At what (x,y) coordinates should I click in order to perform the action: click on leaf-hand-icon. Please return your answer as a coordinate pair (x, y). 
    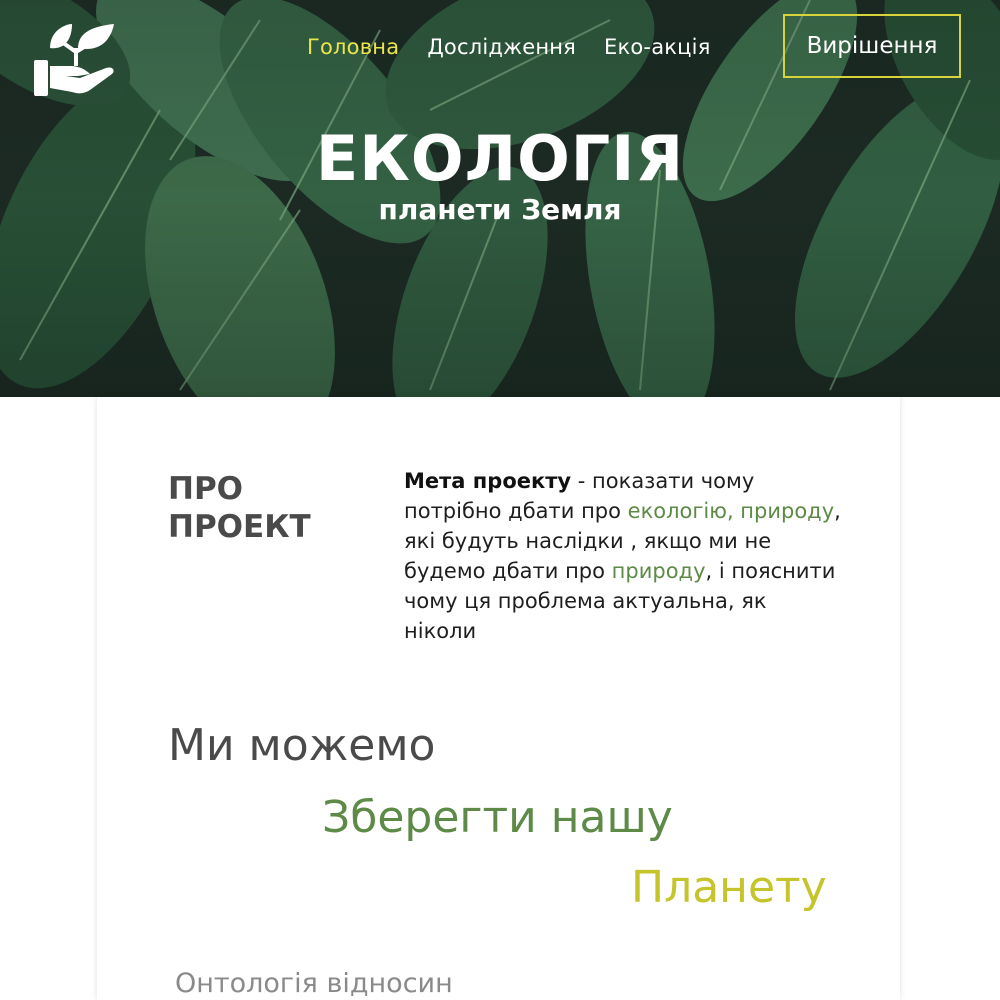
    Looking at the image, I should click on (75, 60).